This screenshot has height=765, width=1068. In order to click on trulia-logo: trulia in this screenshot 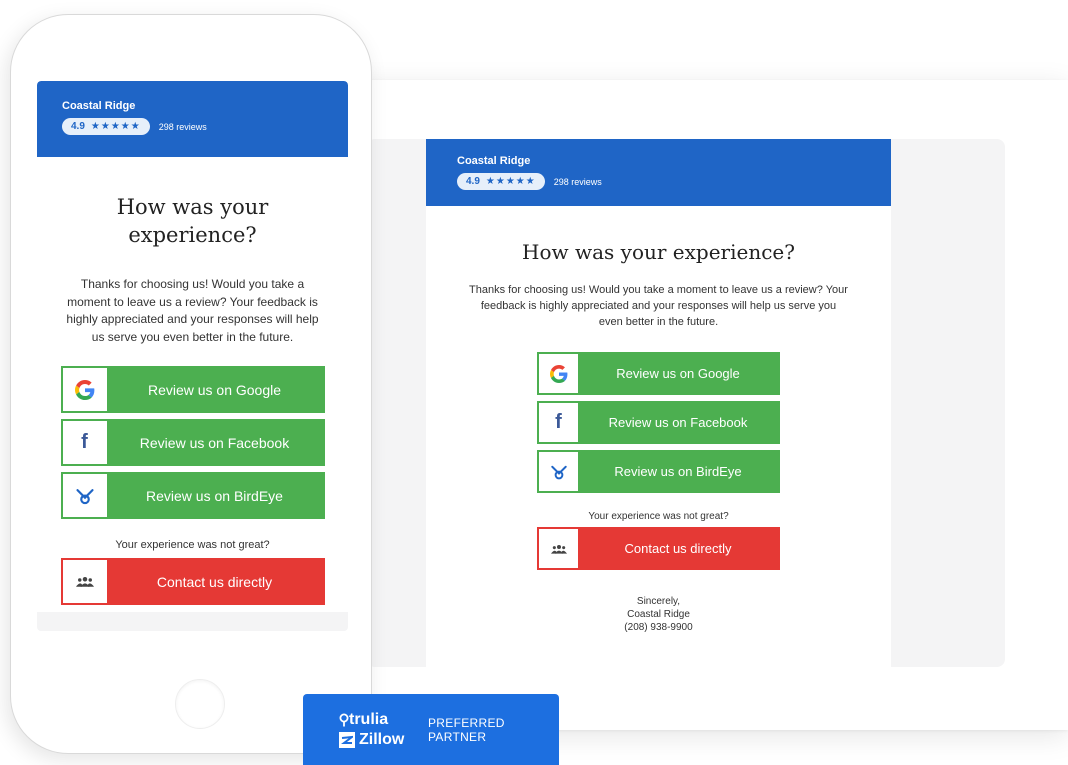, I will do `click(383, 720)`.